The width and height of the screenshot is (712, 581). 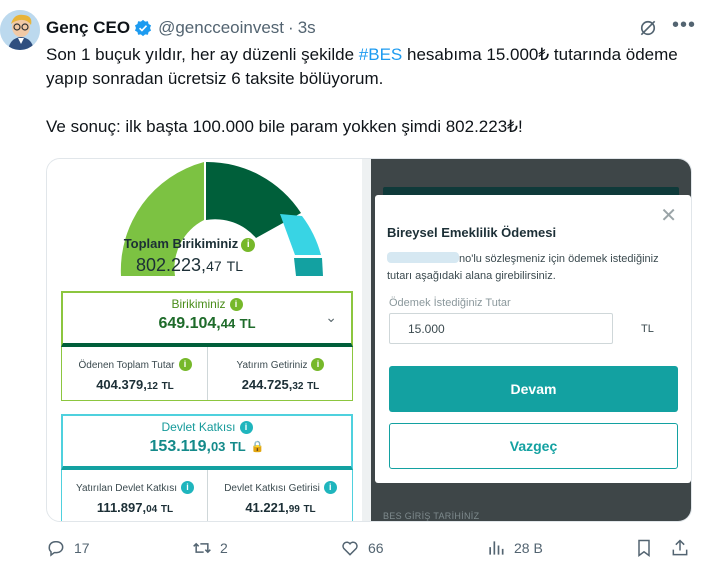 I want to click on investment-return-label-text: Yatırım Getiriniz, so click(x=272, y=365).